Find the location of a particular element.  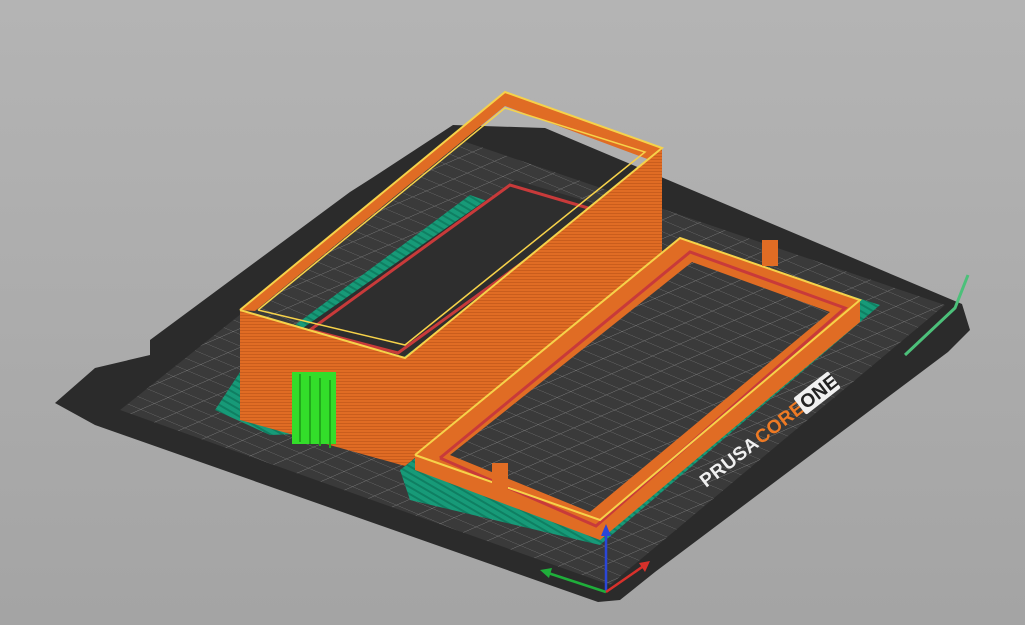

support-structure is located at coordinates (314, 410).